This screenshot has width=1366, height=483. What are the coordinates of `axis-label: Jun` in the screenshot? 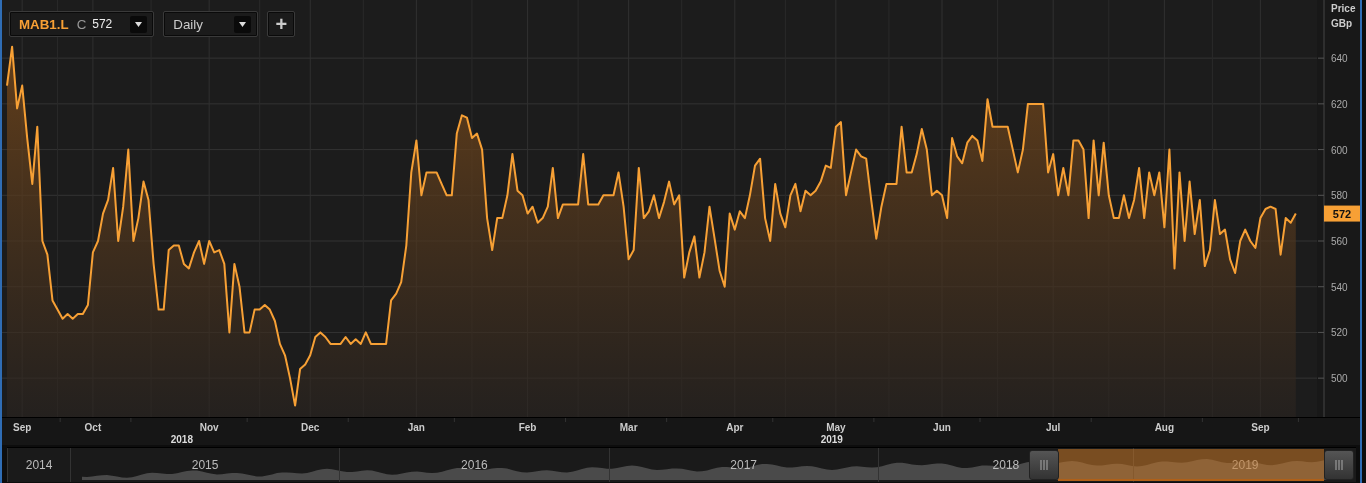 It's located at (942, 427).